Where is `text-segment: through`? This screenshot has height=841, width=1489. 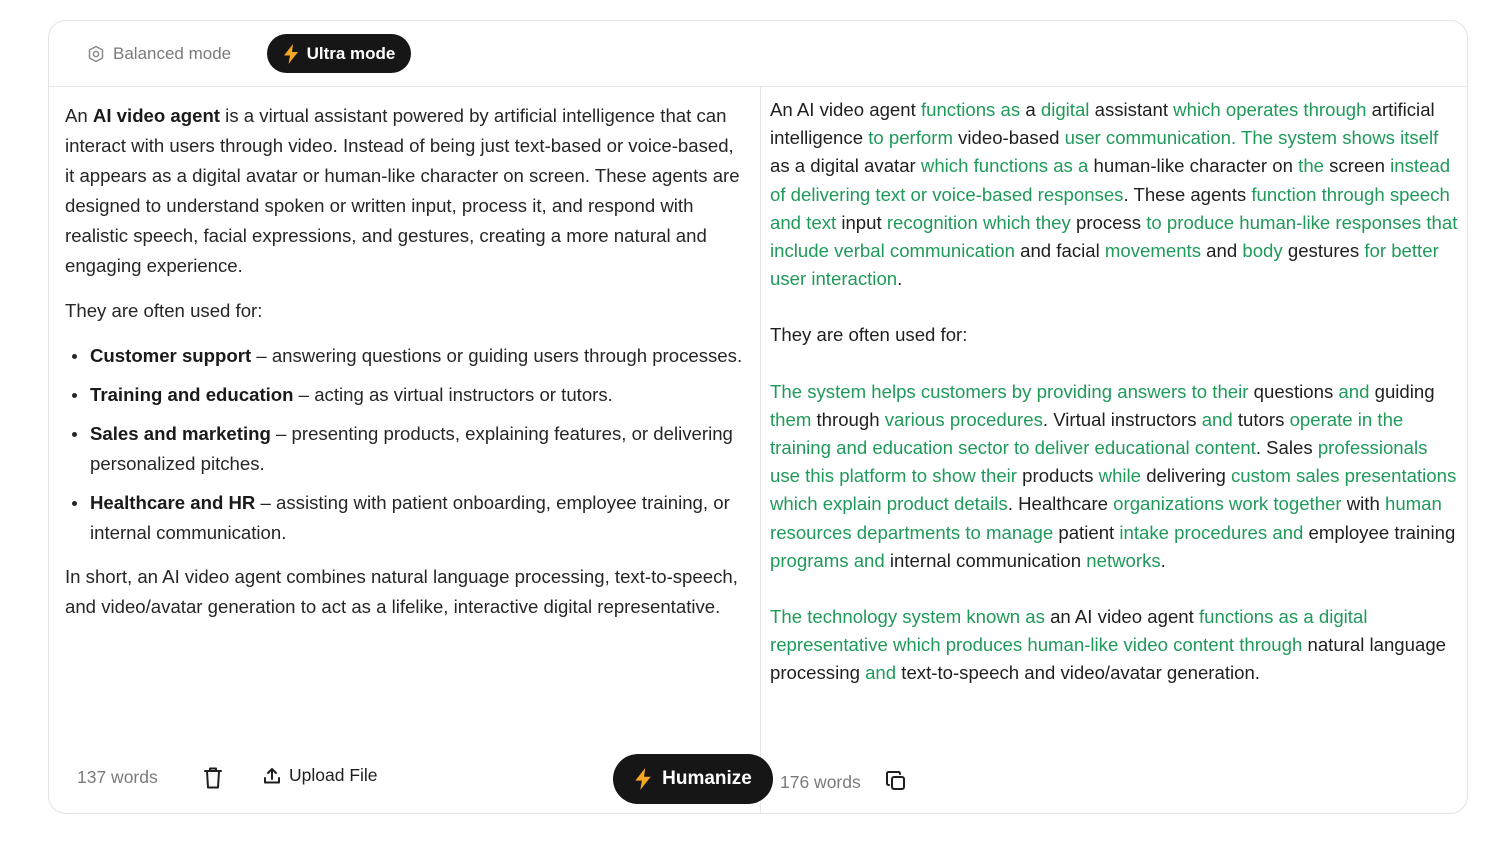
text-segment: through is located at coordinates (848, 419).